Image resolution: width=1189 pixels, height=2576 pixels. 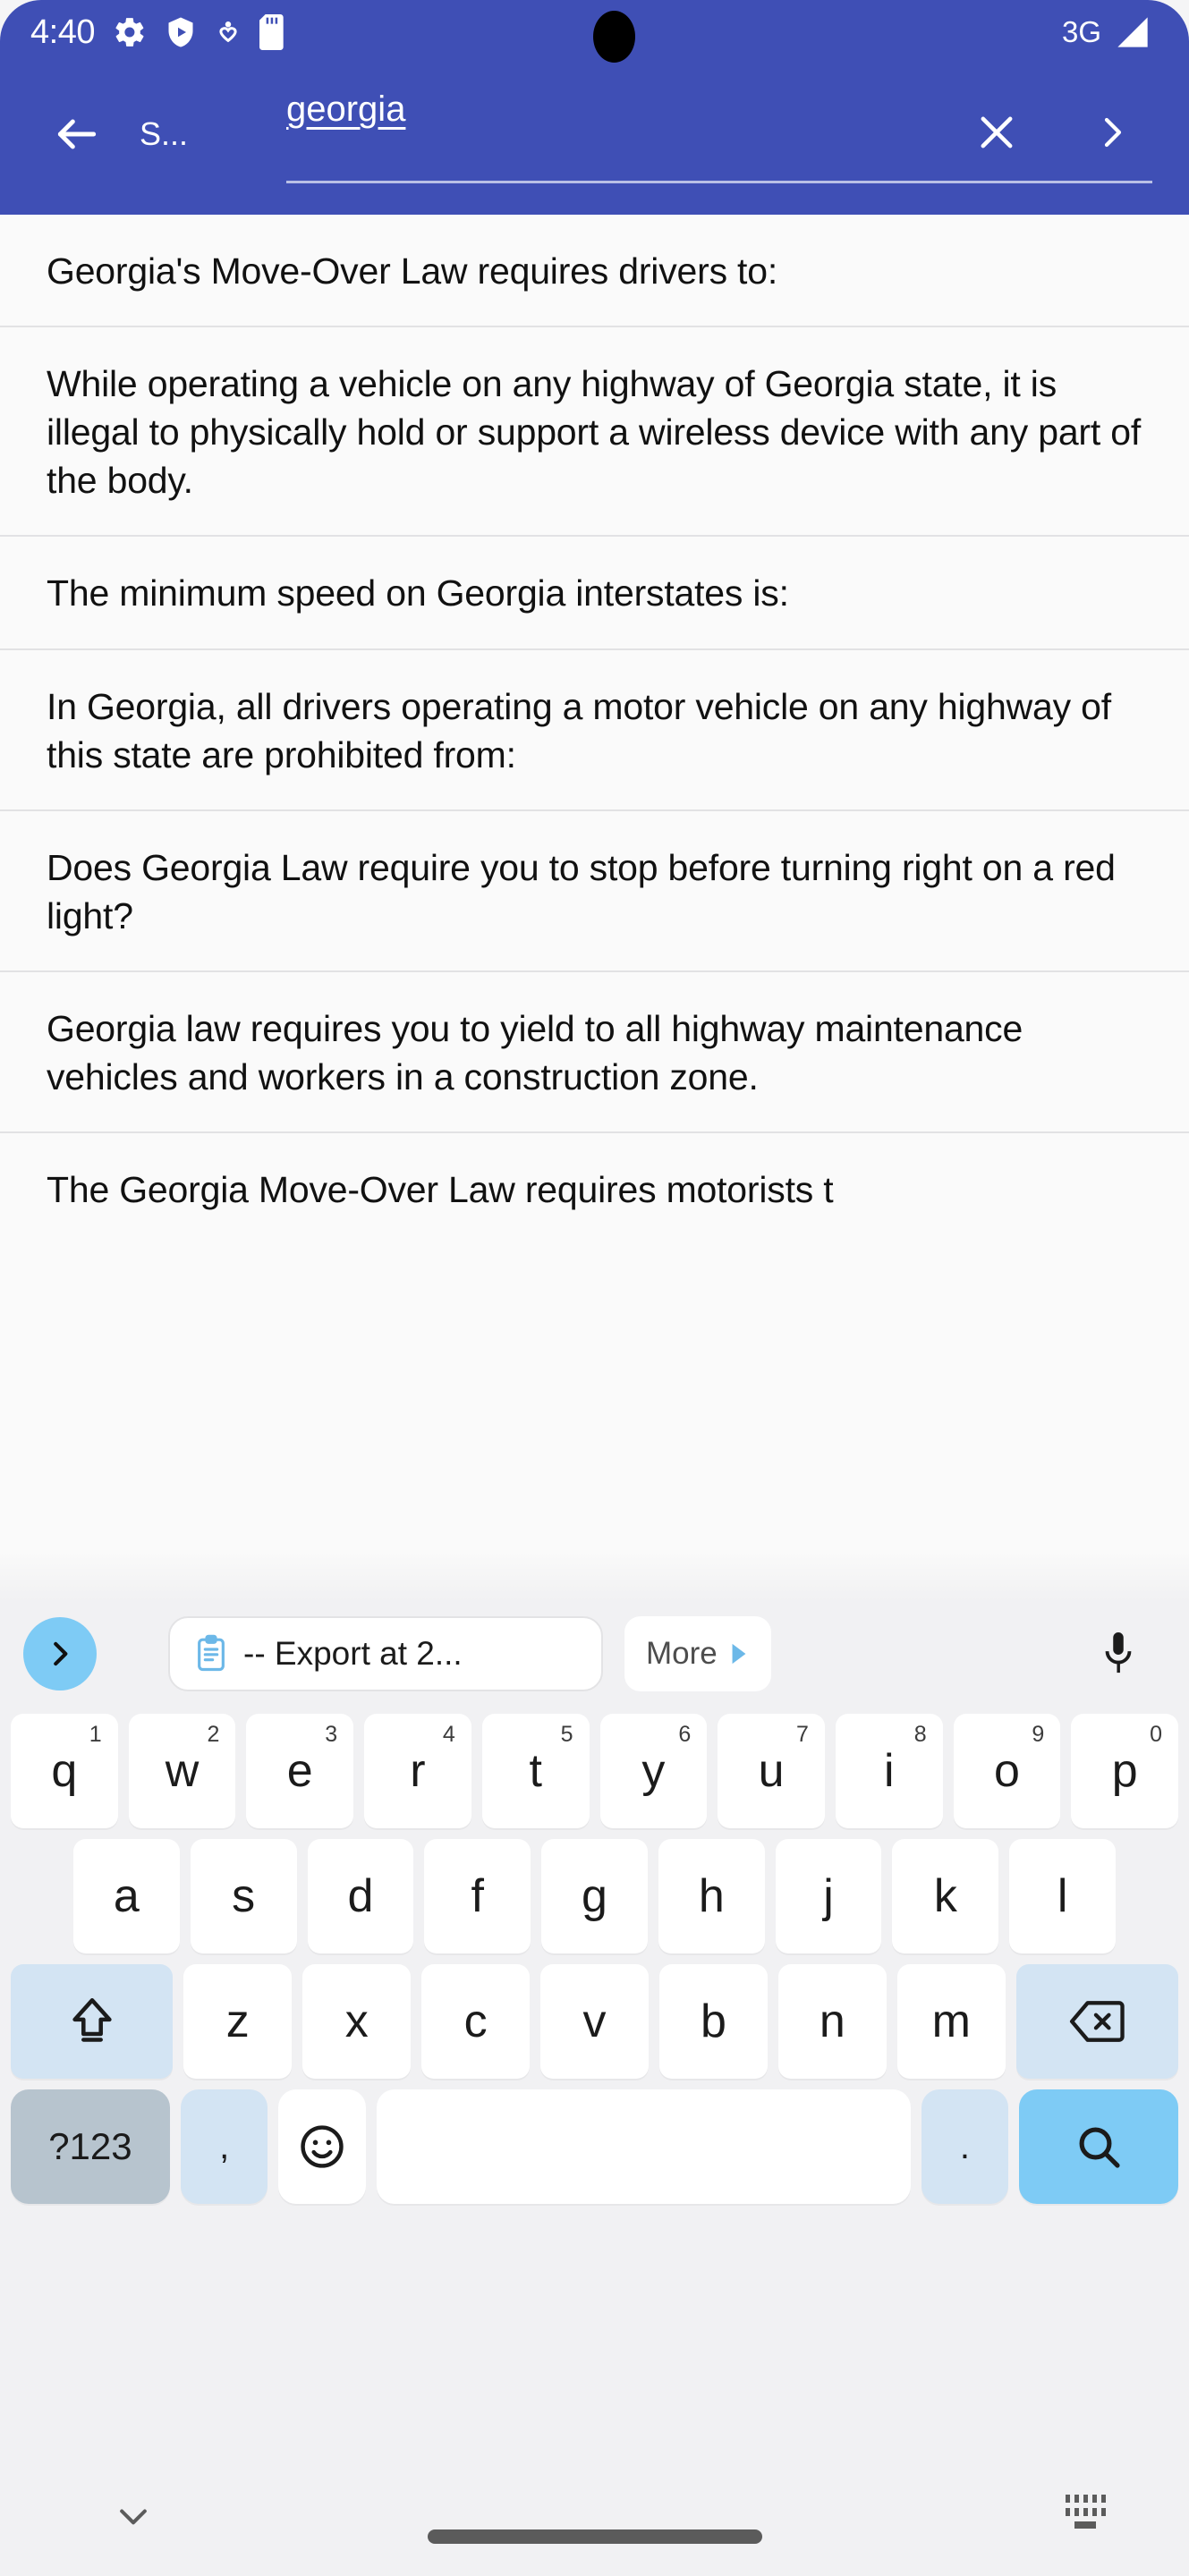 I want to click on more-suggestions-chip: More, so click(x=697, y=1653).